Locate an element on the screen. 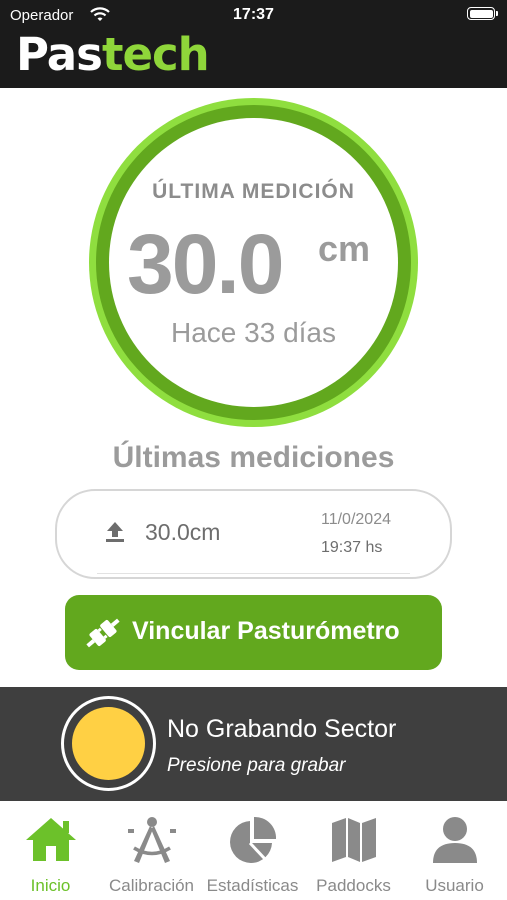  user-icon is located at coordinates (455, 842).